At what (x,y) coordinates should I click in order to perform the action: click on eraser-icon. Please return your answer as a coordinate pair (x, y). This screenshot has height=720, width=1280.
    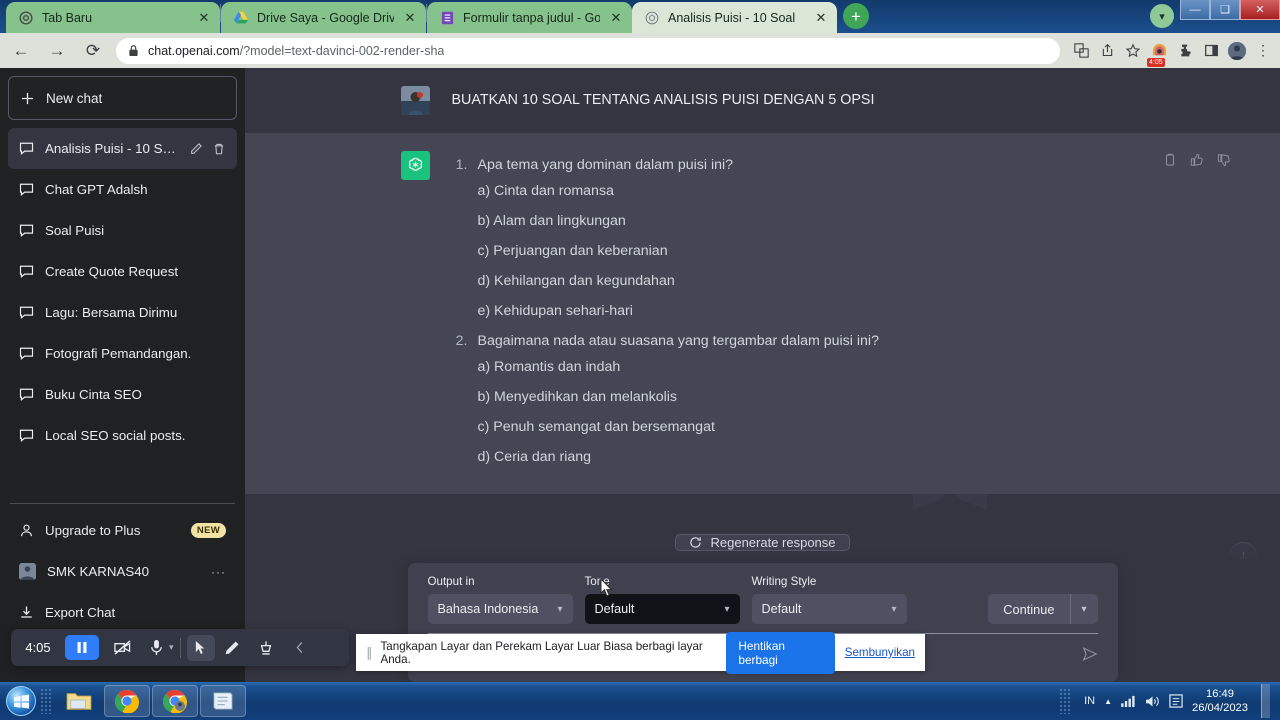
    Looking at the image, I should click on (266, 648).